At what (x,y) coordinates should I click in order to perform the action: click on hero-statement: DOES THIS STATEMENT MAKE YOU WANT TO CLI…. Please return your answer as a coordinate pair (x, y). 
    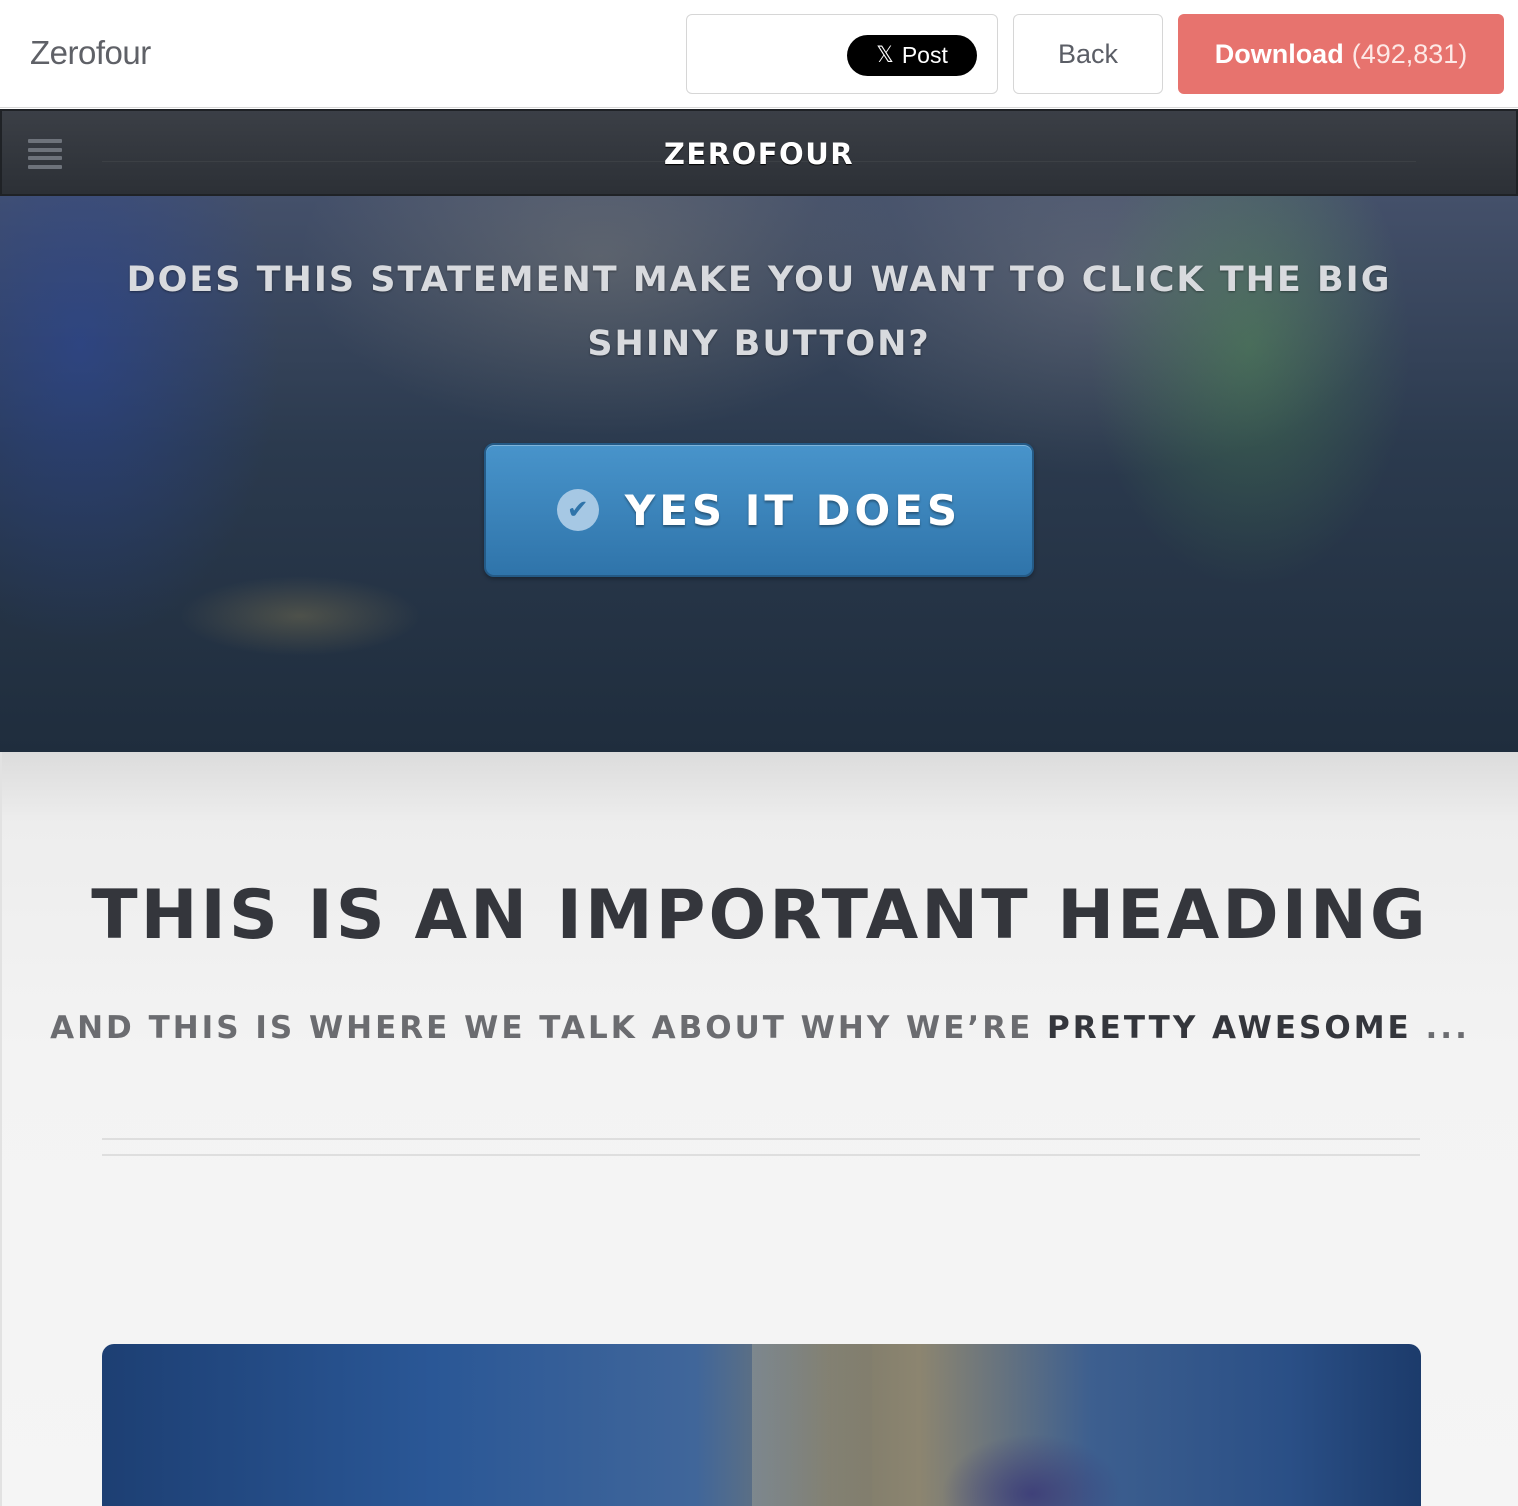
    Looking at the image, I should click on (759, 312).